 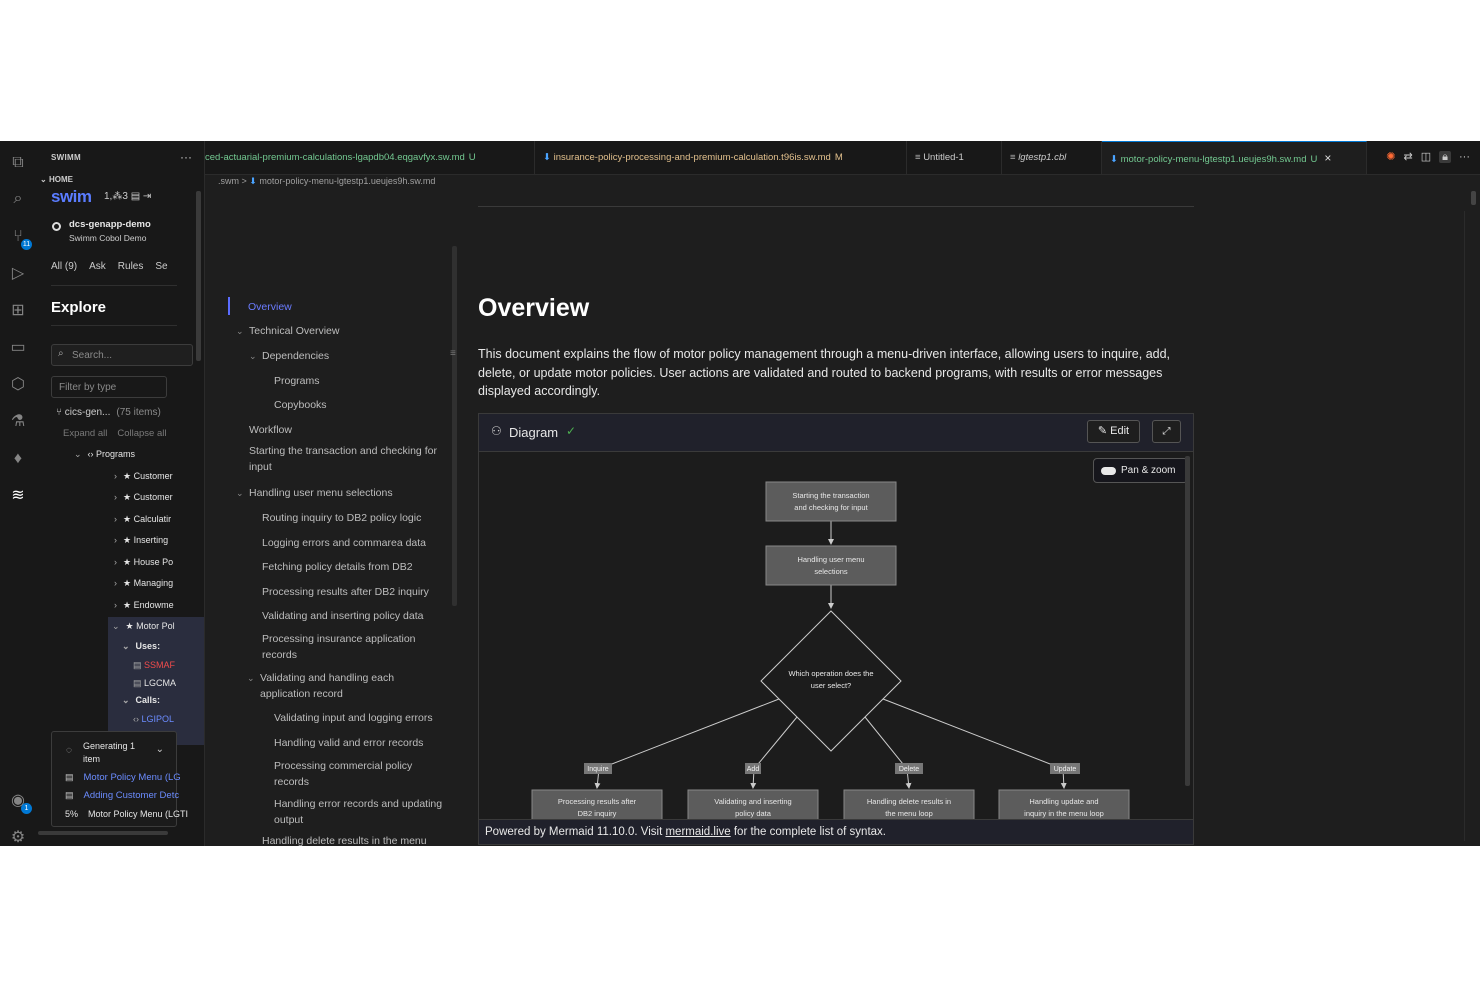 I want to click on extensions-icon: ⊞, so click(x=18, y=311).